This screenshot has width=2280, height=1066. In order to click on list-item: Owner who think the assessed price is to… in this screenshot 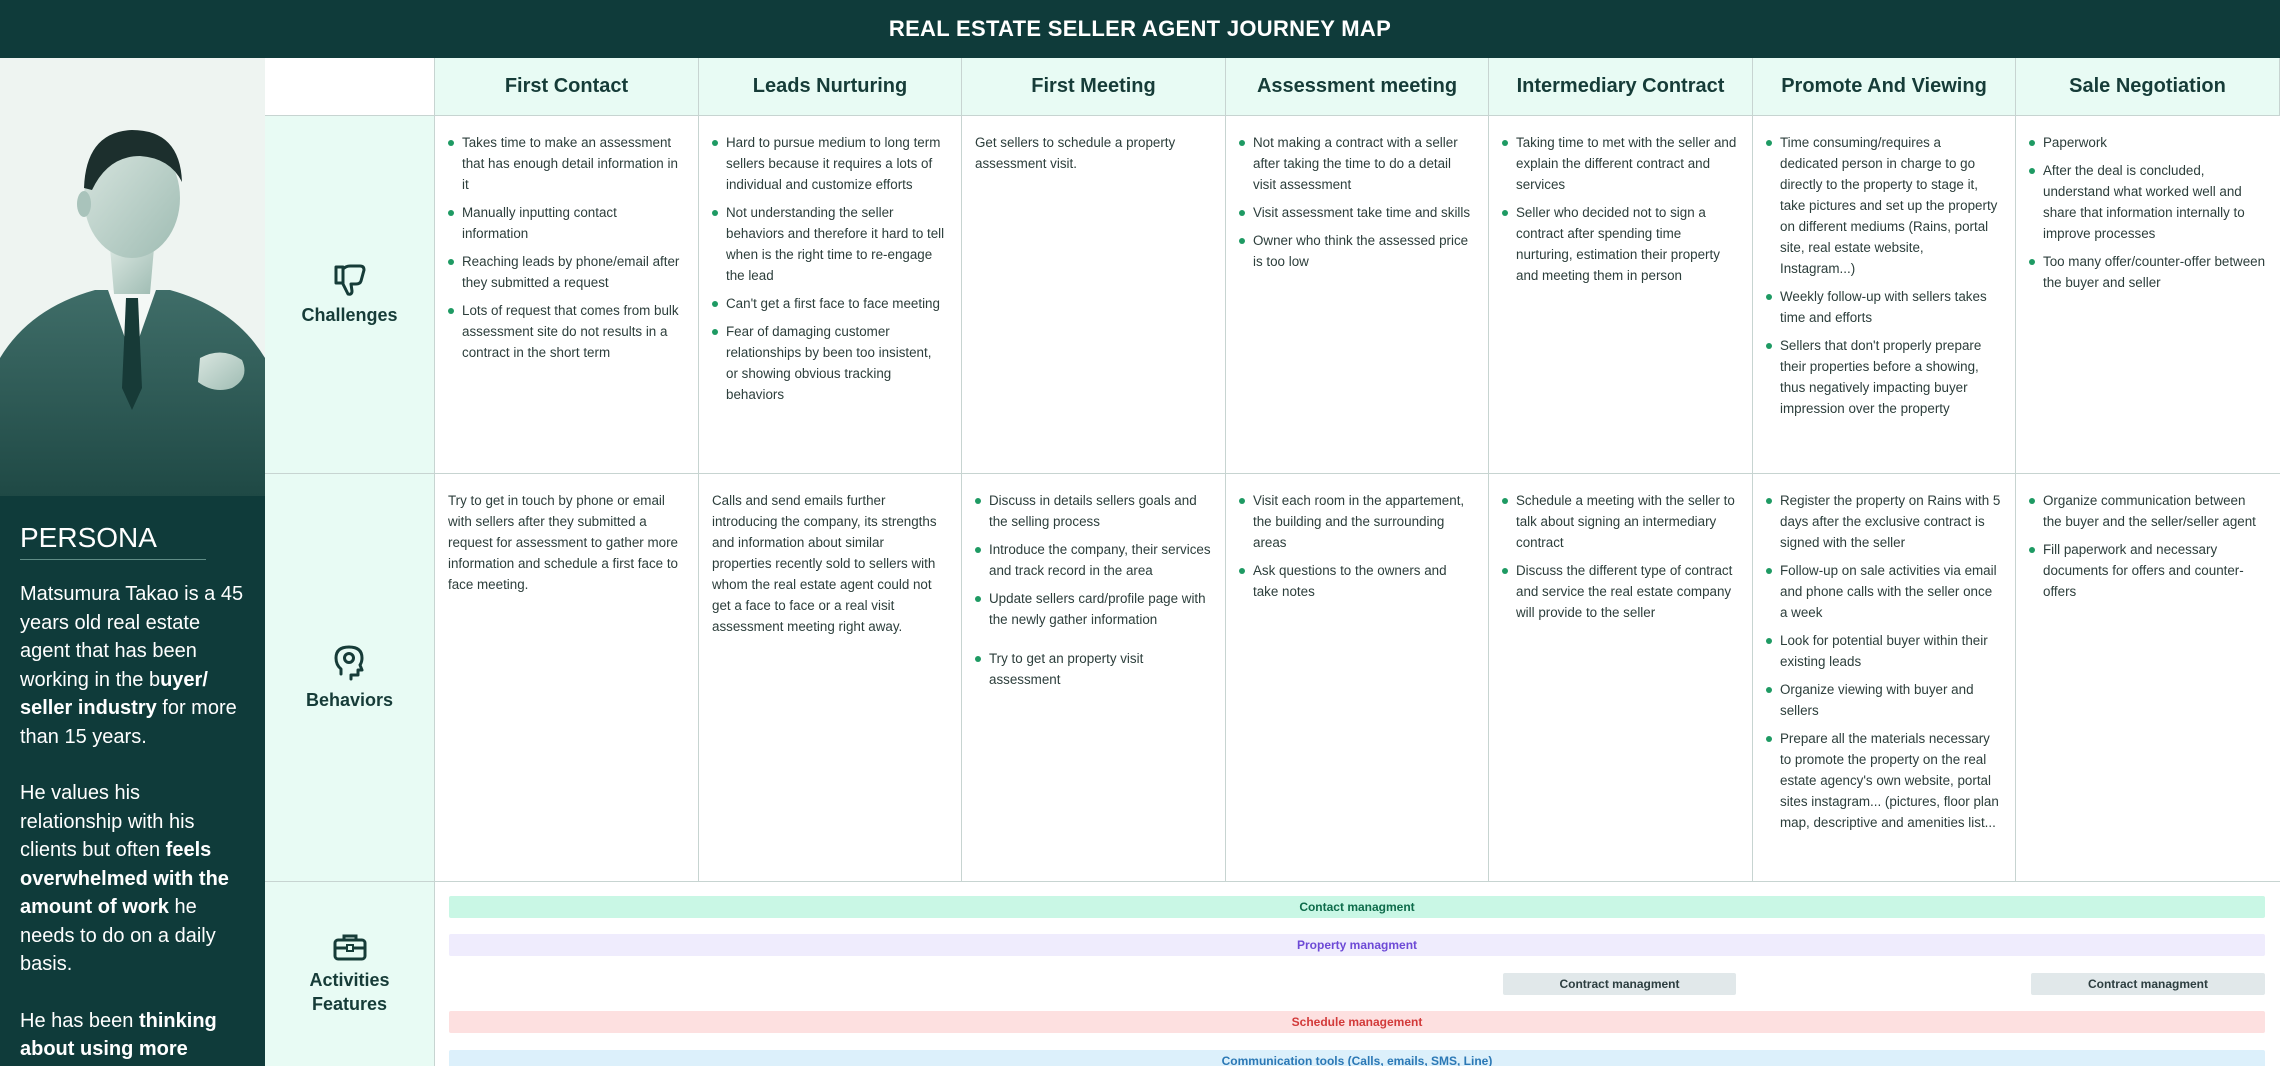, I will do `click(1356, 251)`.